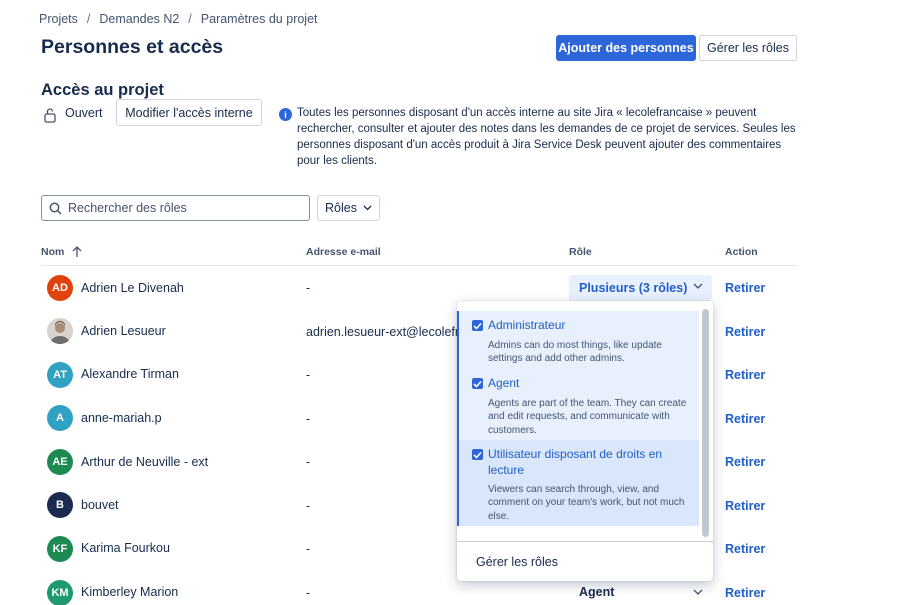  I want to click on user-email: adrien.lesueur-ext@lecolefra, so click(386, 332).